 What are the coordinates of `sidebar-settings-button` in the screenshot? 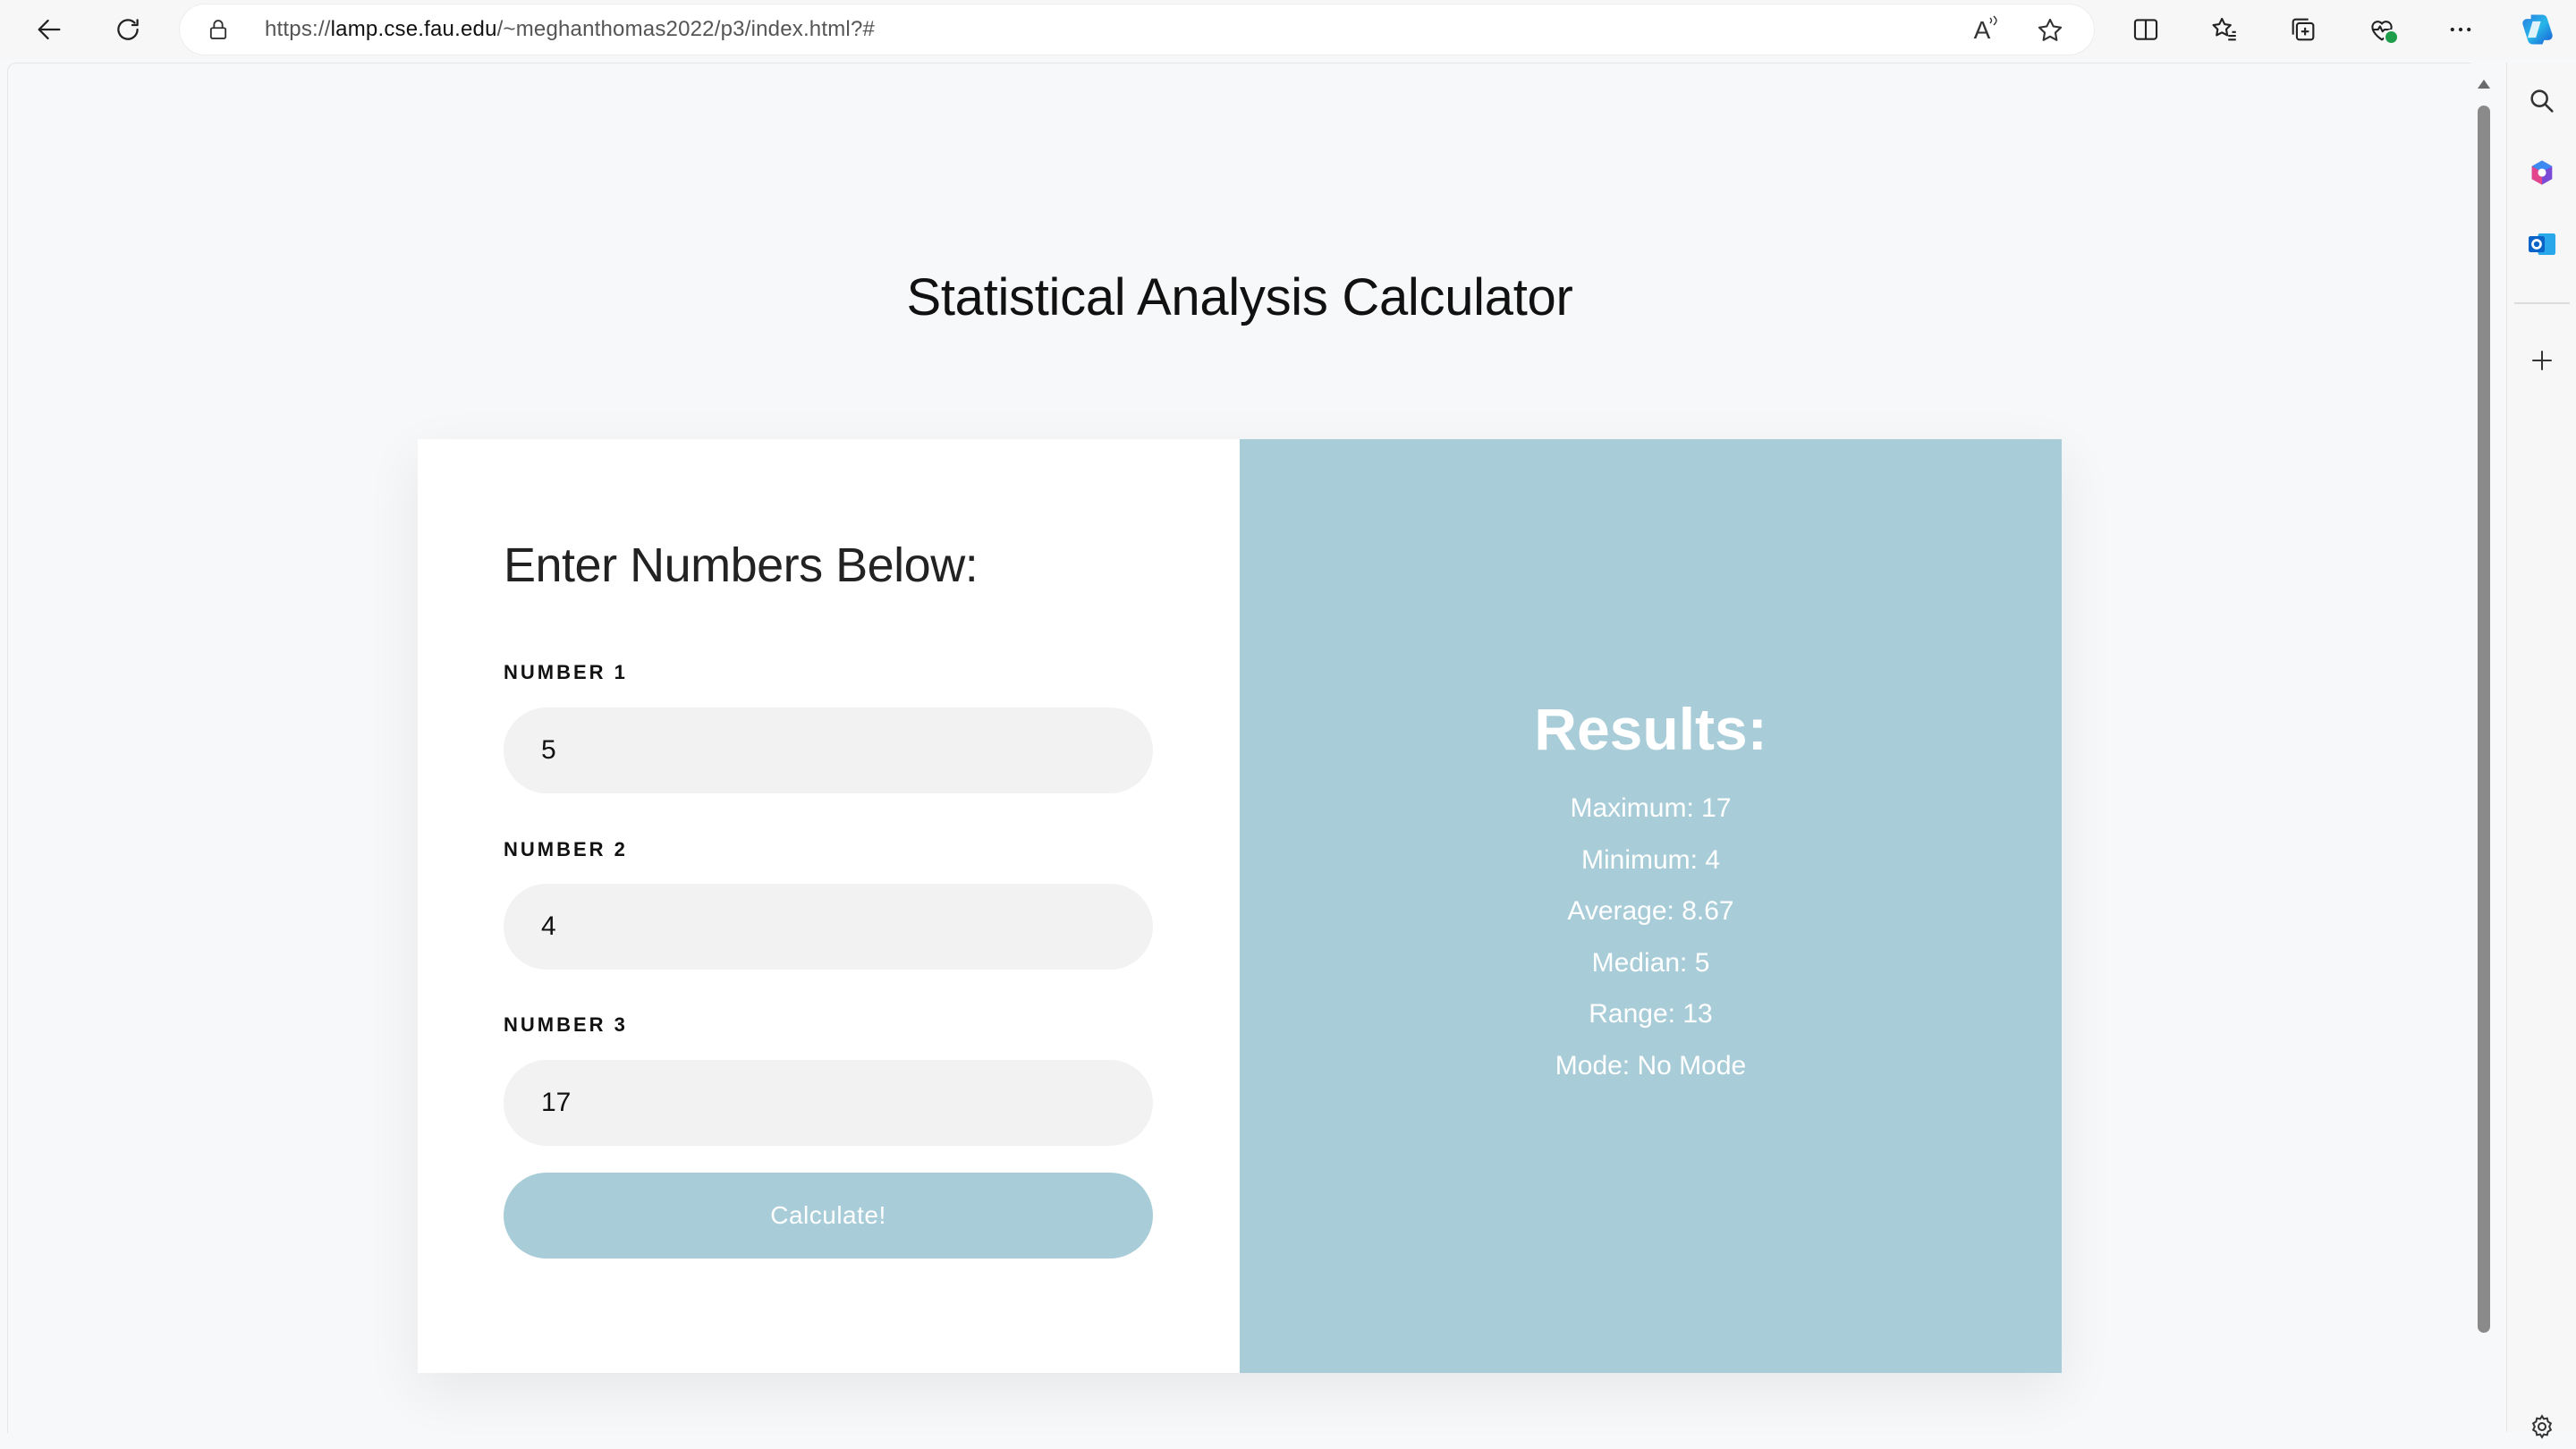 It's located at (2542, 1426).